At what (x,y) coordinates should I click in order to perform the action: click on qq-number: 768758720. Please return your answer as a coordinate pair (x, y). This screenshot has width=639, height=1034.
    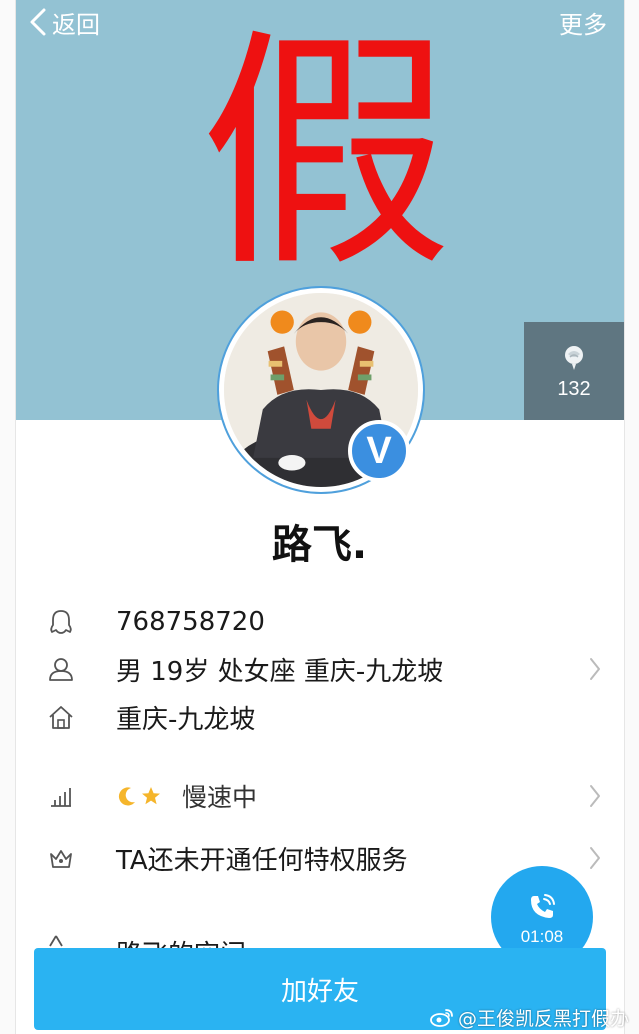
    Looking at the image, I should click on (190, 622).